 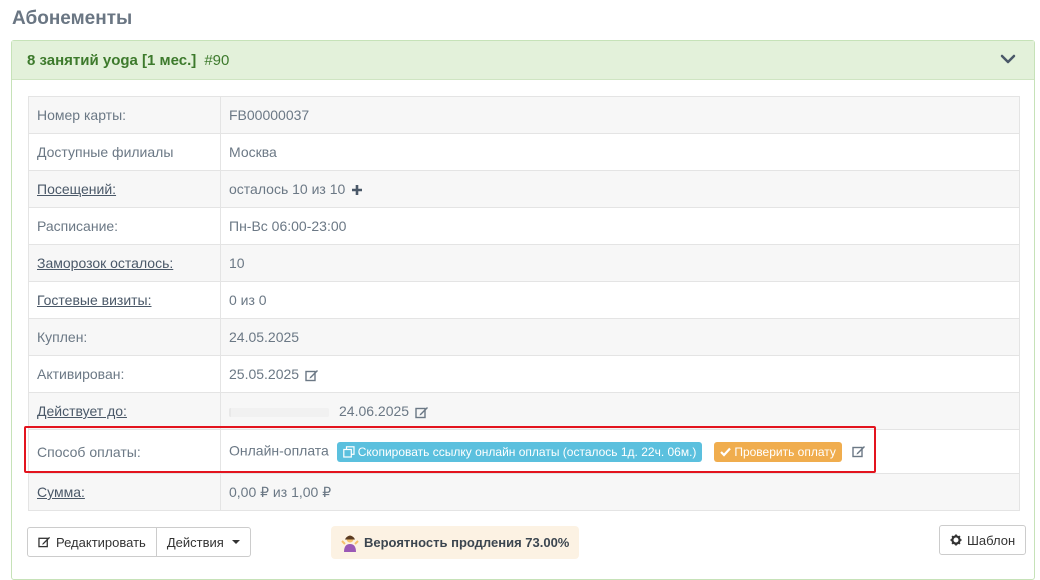 I want to click on link-visits: Посещений:, so click(x=76, y=189).